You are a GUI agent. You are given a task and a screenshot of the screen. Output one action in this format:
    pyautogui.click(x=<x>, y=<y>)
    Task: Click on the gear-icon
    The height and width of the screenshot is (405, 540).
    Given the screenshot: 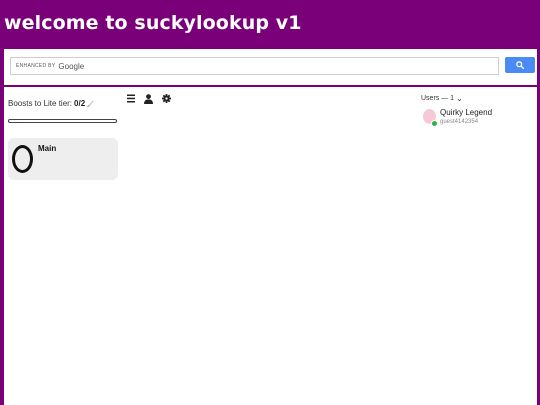 What is the action you would take?
    pyautogui.click(x=166, y=98)
    